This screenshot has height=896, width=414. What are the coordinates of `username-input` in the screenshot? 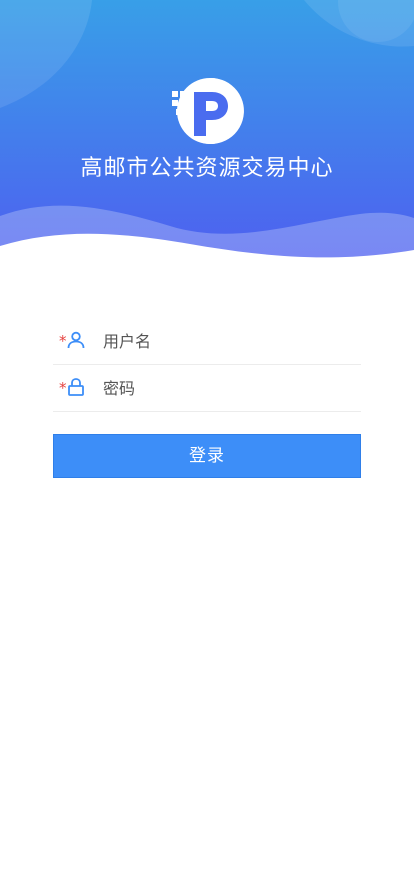 It's located at (228, 341).